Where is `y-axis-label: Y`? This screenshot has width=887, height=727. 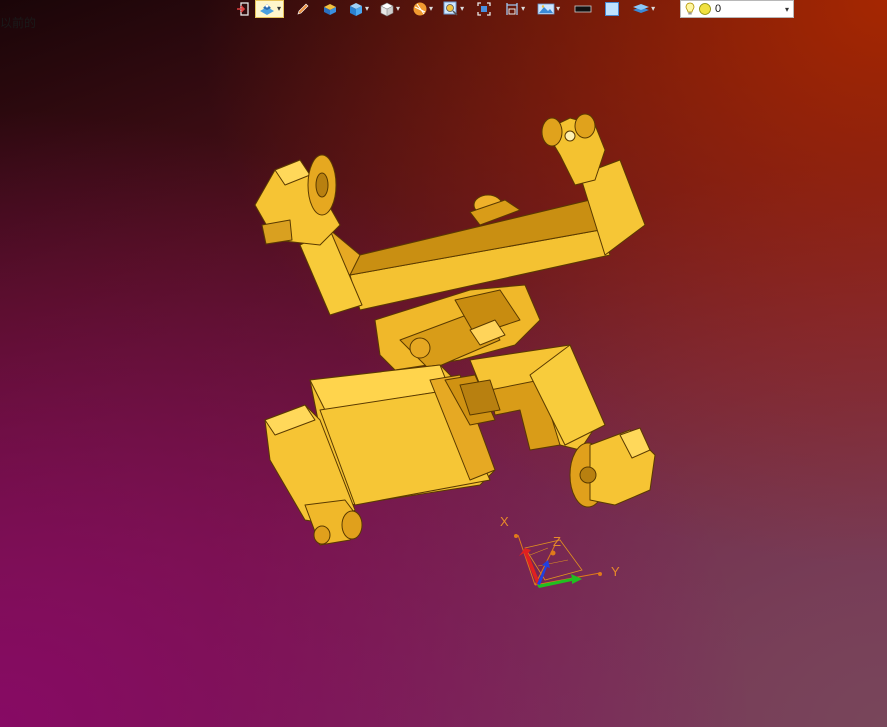 y-axis-label: Y is located at coordinates (615, 571).